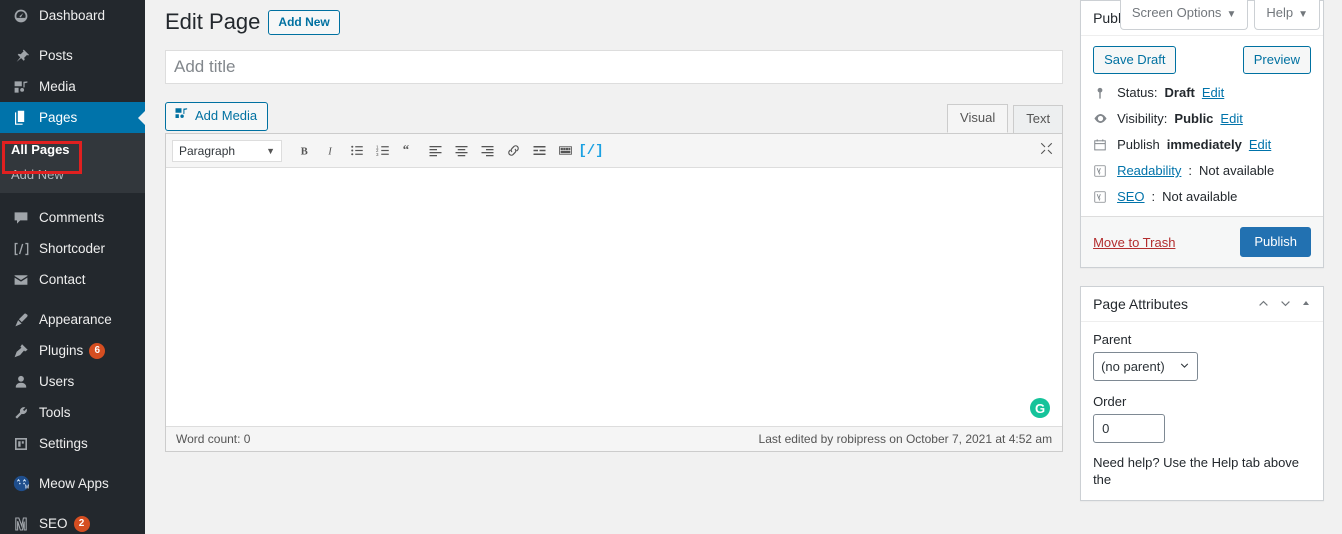 Image resolution: width=1342 pixels, height=534 pixels. I want to click on sidebar-item-tools: Tools, so click(72, 412).